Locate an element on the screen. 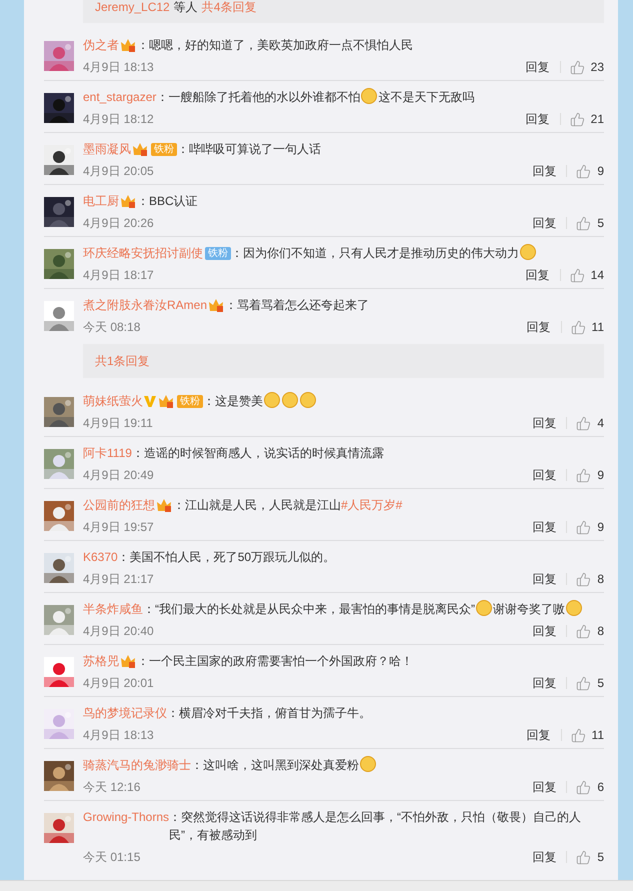 This screenshot has height=891, width=633. comment-text: ：BBC认证 is located at coordinates (167, 201).